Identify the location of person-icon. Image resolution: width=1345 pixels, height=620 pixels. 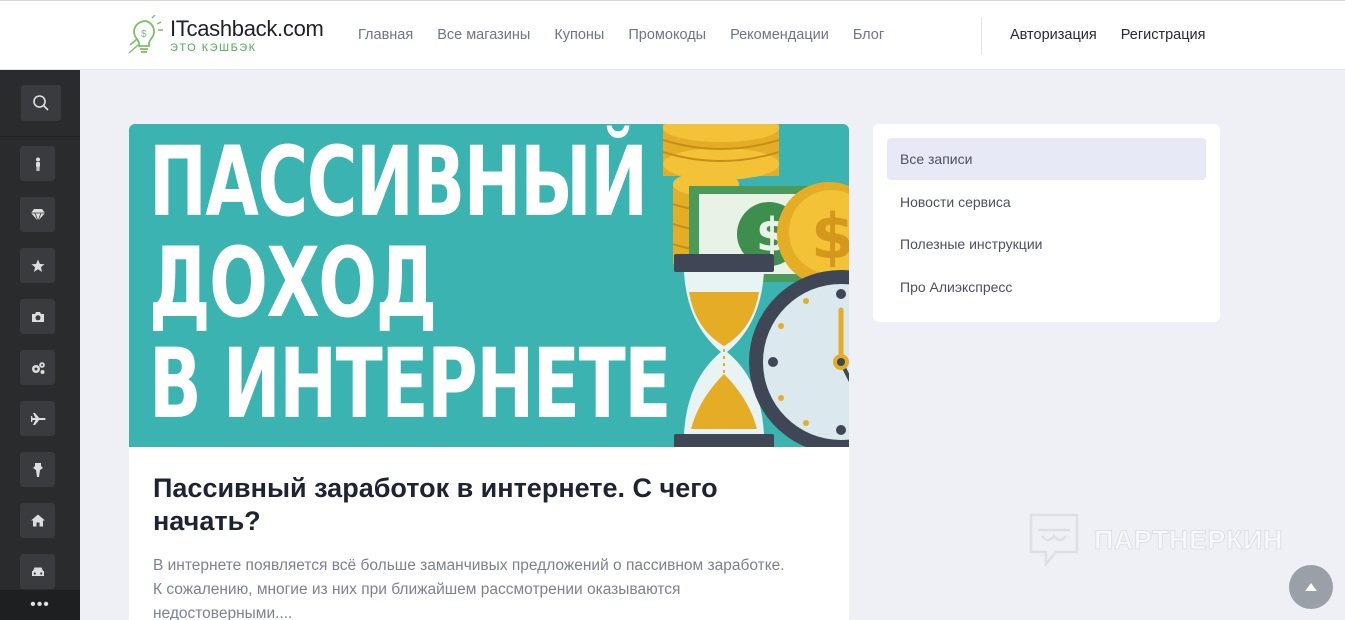
(37, 164).